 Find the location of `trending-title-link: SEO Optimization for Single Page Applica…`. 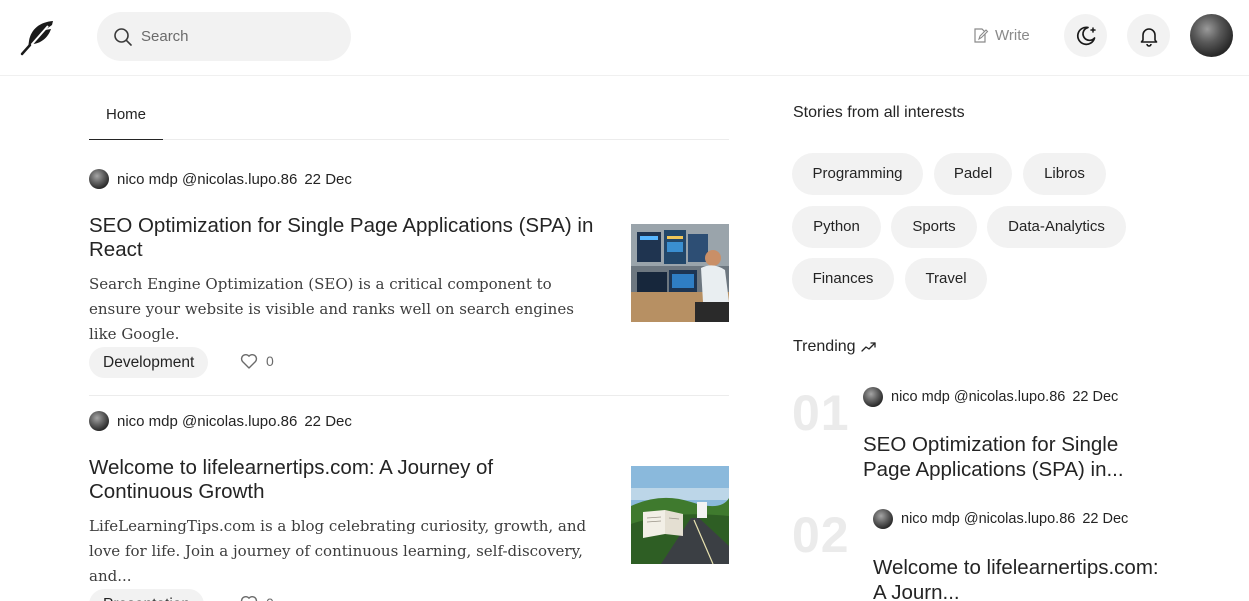

trending-title-link: SEO Optimization for Single Page Applica… is located at coordinates (1013, 457).